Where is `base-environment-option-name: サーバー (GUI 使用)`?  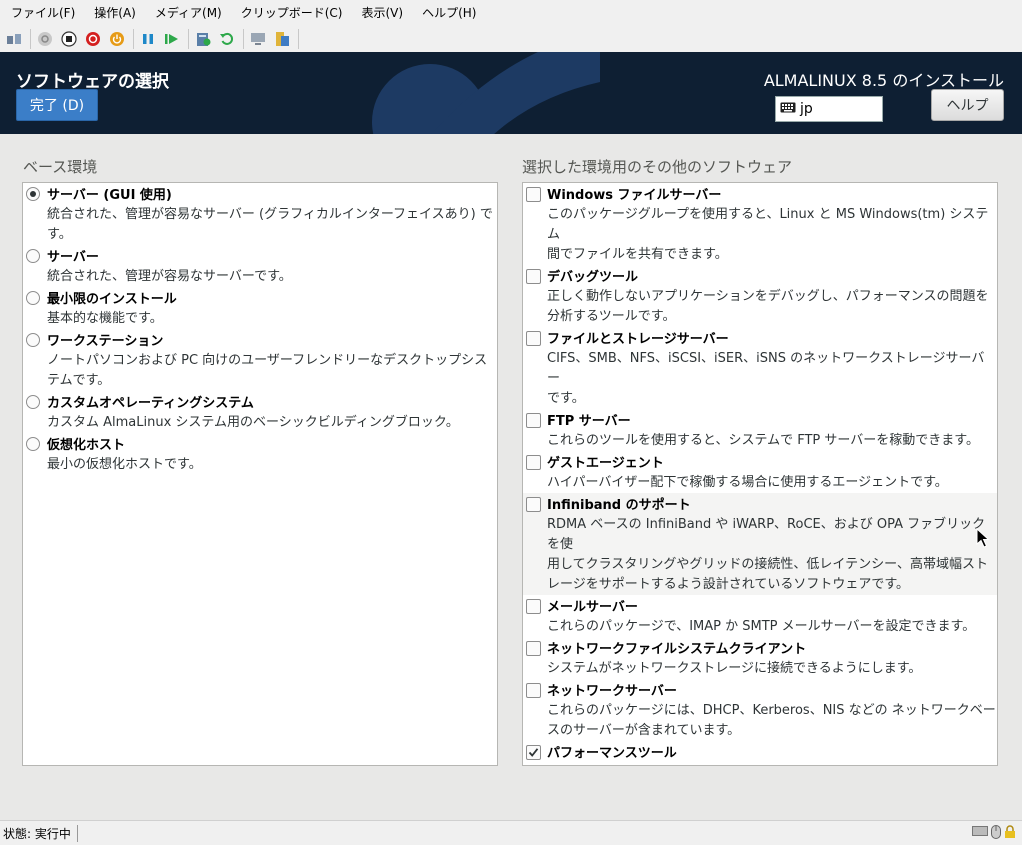
base-environment-option-name: サーバー (GUI 使用) is located at coordinates (109, 195).